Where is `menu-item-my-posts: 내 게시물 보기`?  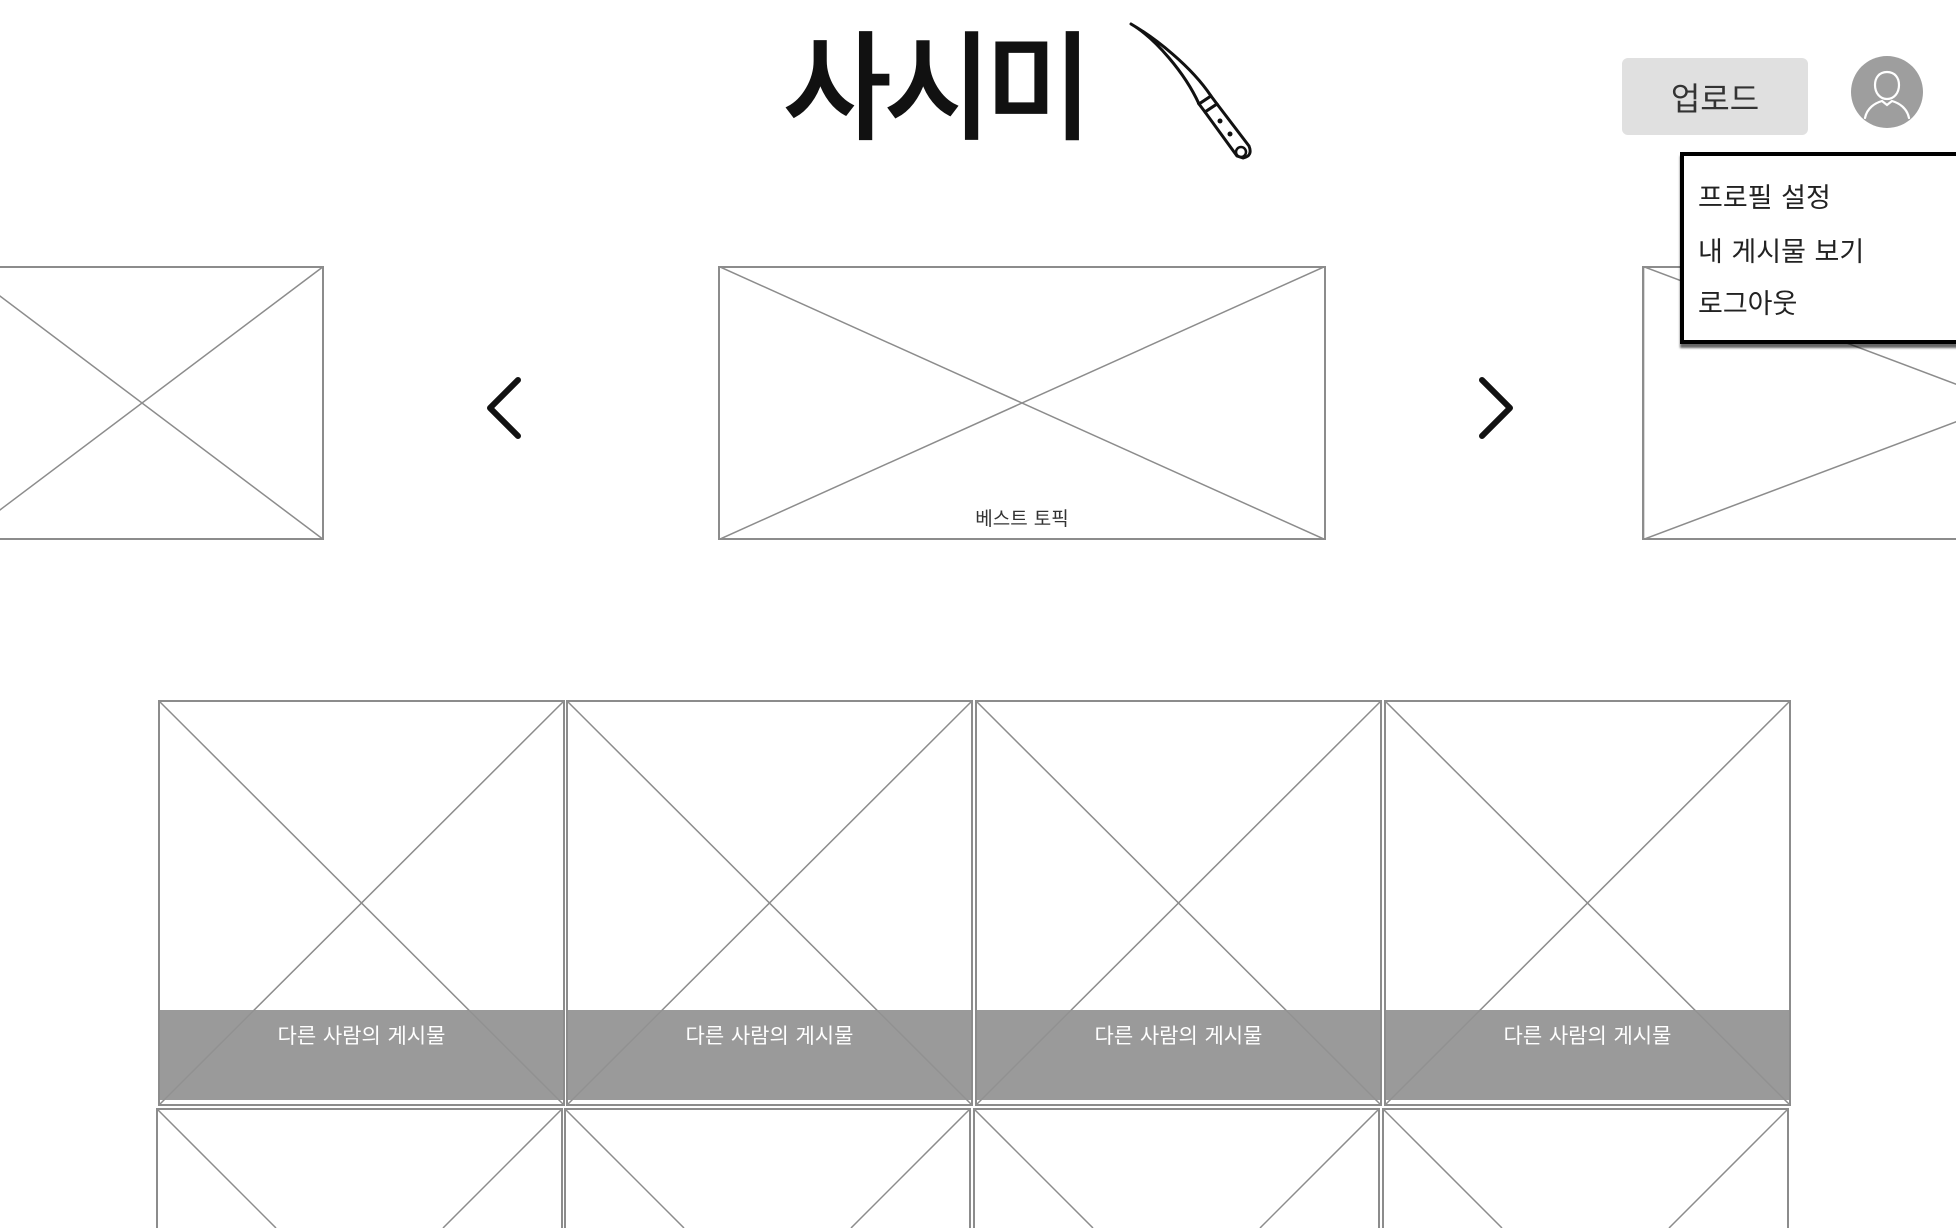 menu-item-my-posts: 내 게시물 보기 is located at coordinates (1781, 249).